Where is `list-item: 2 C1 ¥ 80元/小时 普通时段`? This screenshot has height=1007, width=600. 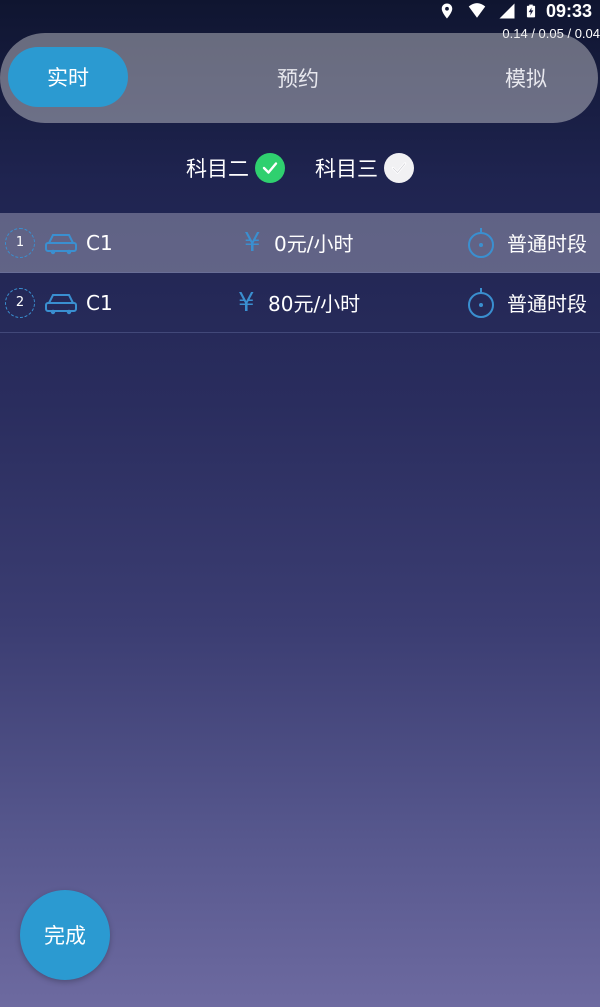 list-item: 2 C1 ¥ 80元/小时 普通时段 is located at coordinates (300, 303).